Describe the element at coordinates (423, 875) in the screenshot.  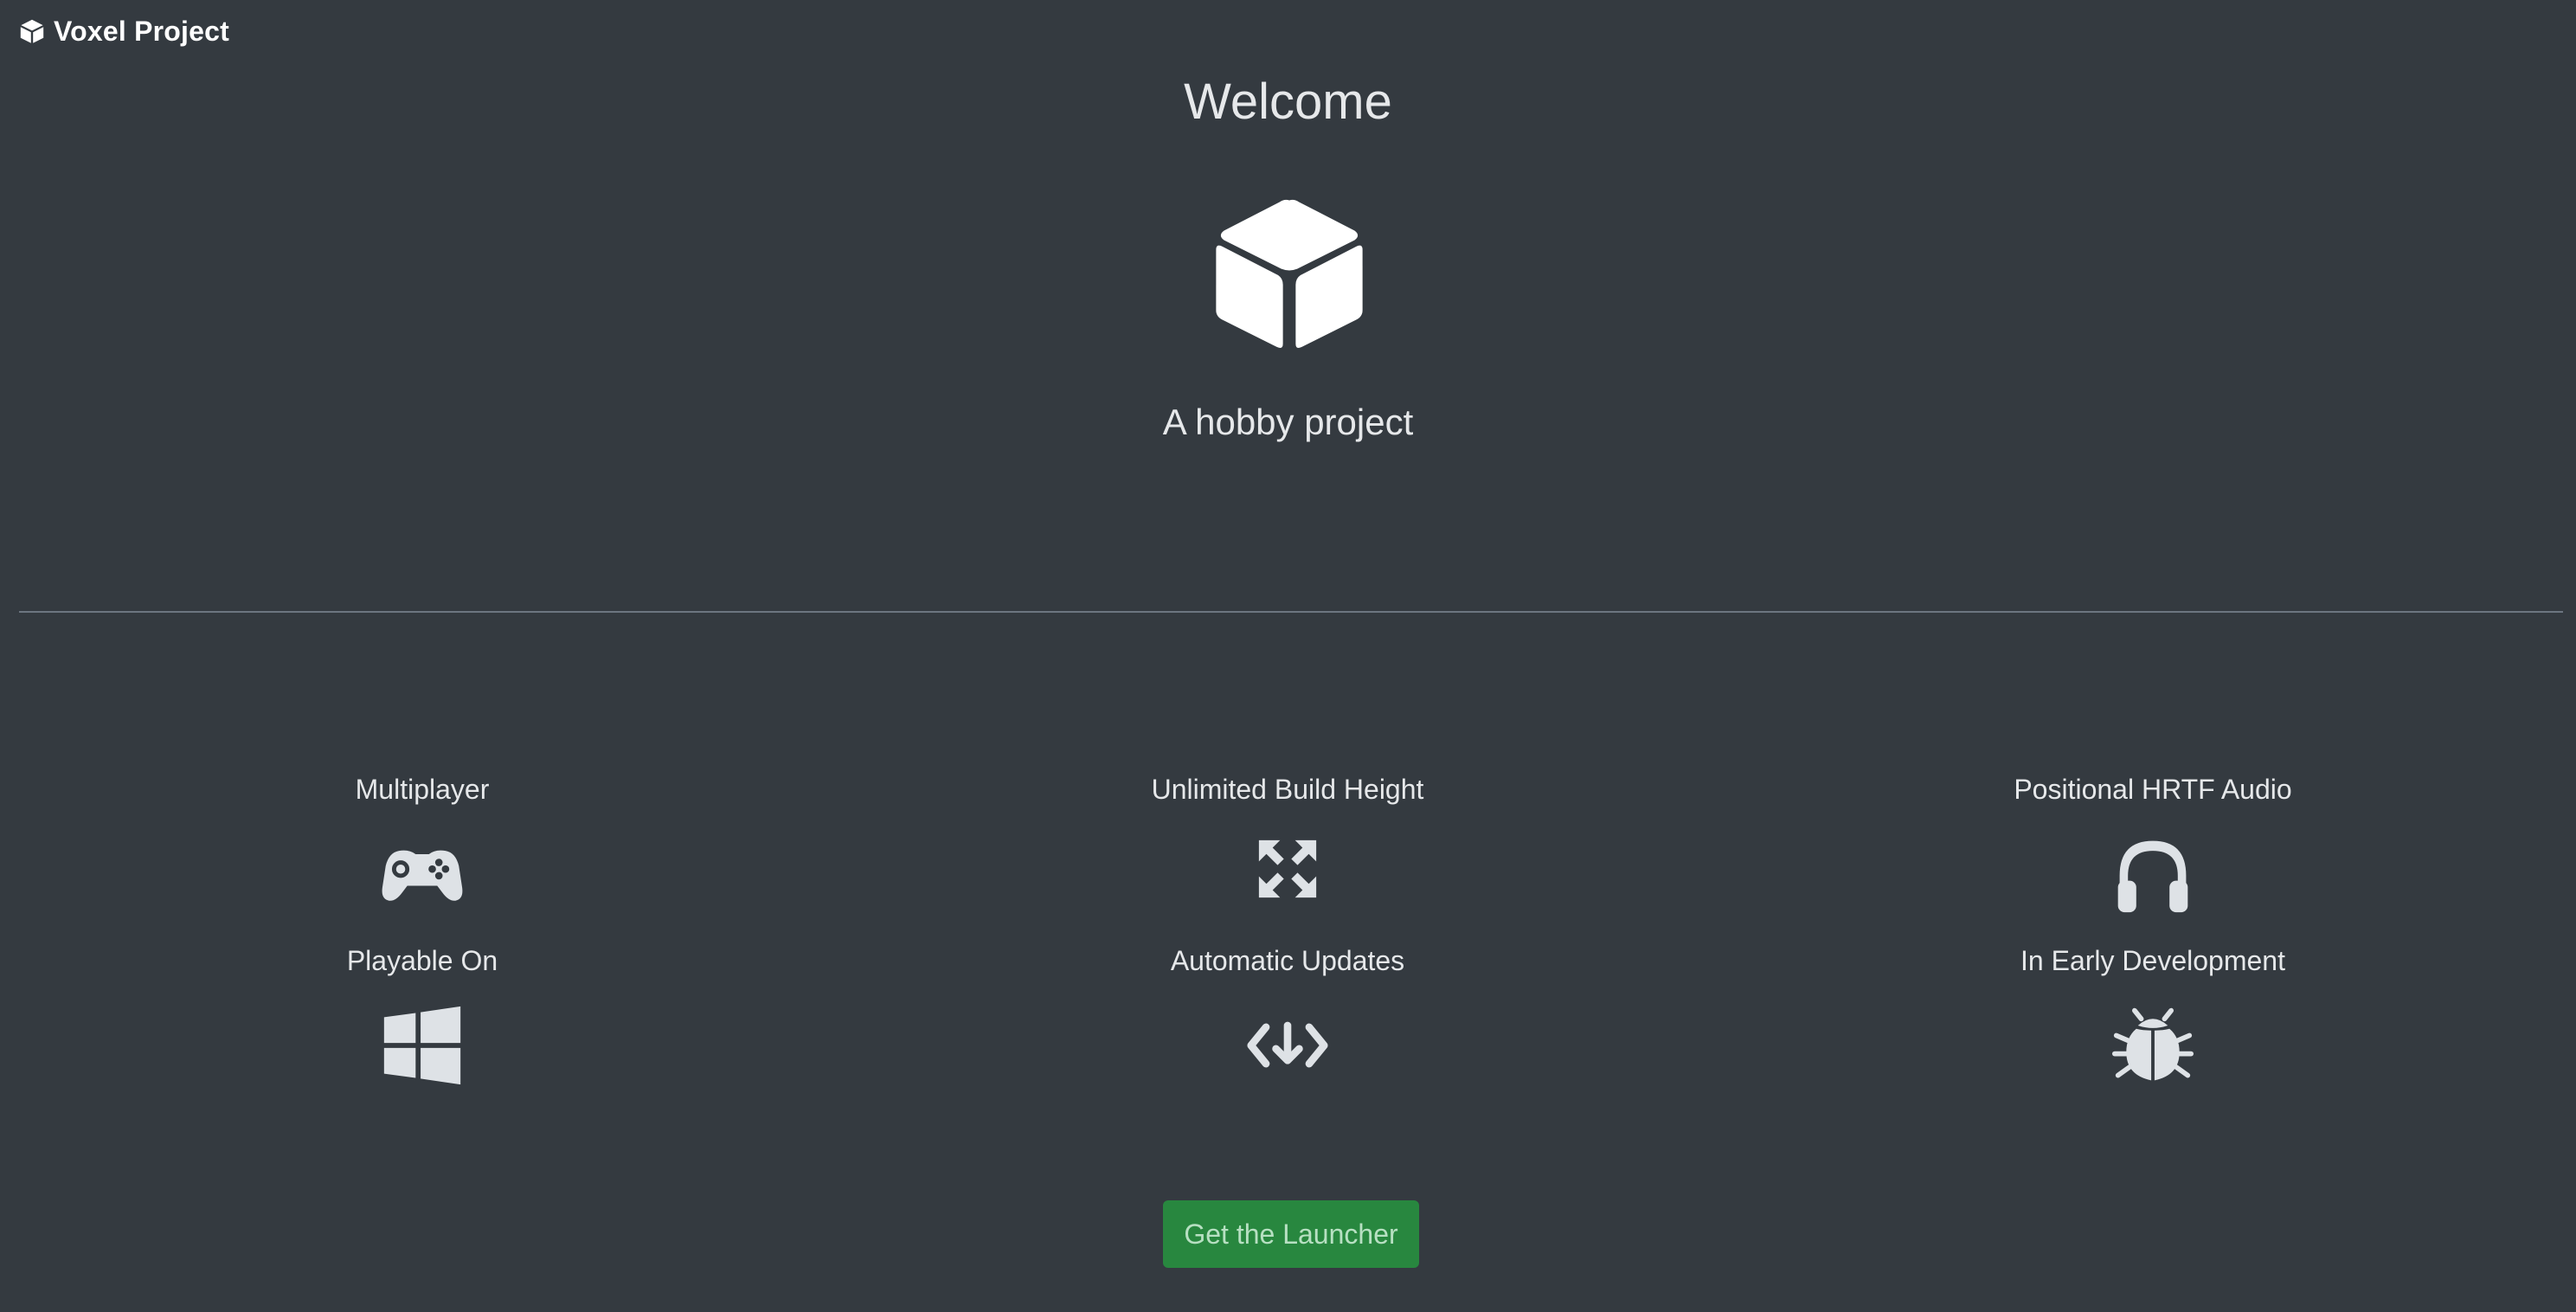
I see `gamepad-icon` at that location.